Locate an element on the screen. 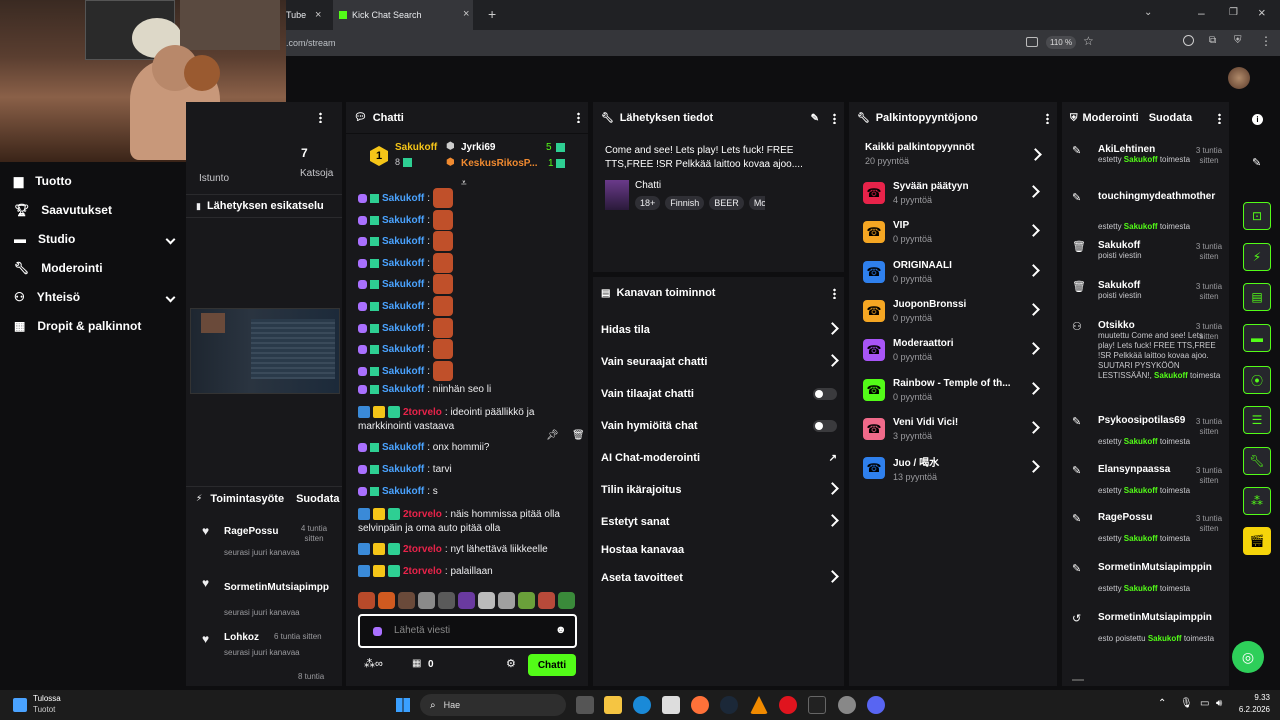  windows-start-icon is located at coordinates (403, 705).